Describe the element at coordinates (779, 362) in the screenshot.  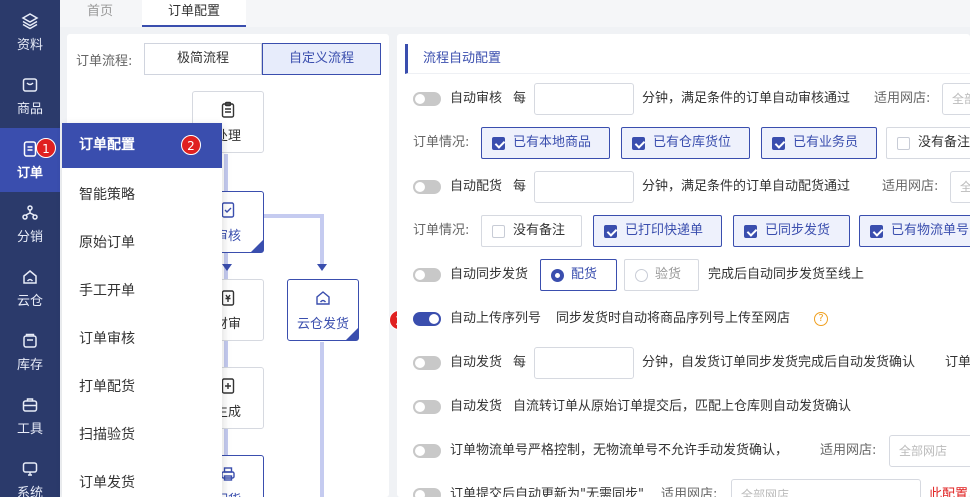
I see `auto-ship-desc: 分钟，自发货订单同步发货完成后自动发货确认` at that location.